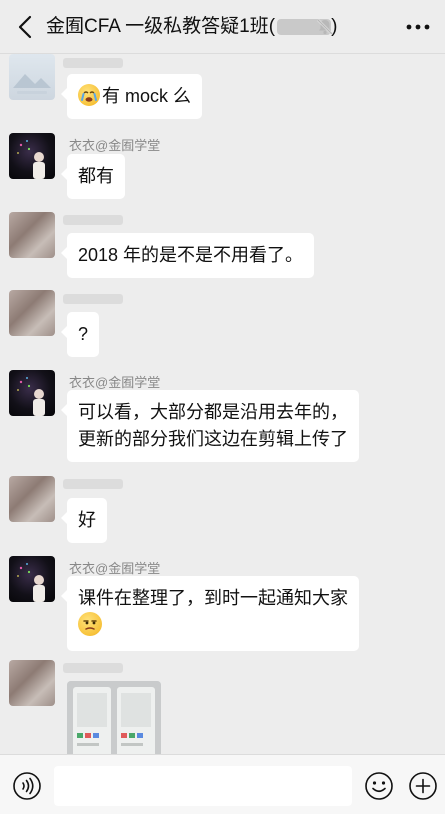 Image resolution: width=445 pixels, height=814 pixels. Describe the element at coordinates (32, 84) in the screenshot. I see `landscape-icon` at that location.